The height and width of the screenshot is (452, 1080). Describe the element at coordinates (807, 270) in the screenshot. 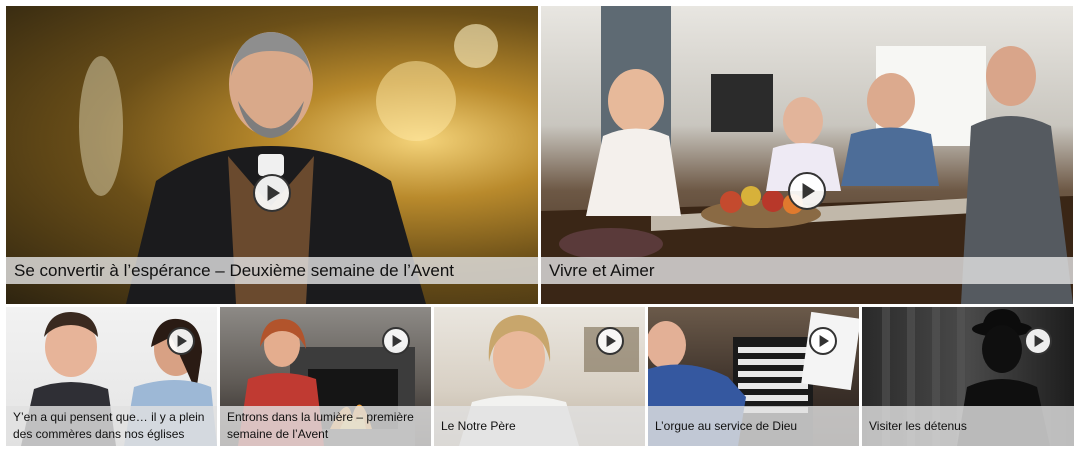

I see `video-title: Vivre et Aimer` at that location.